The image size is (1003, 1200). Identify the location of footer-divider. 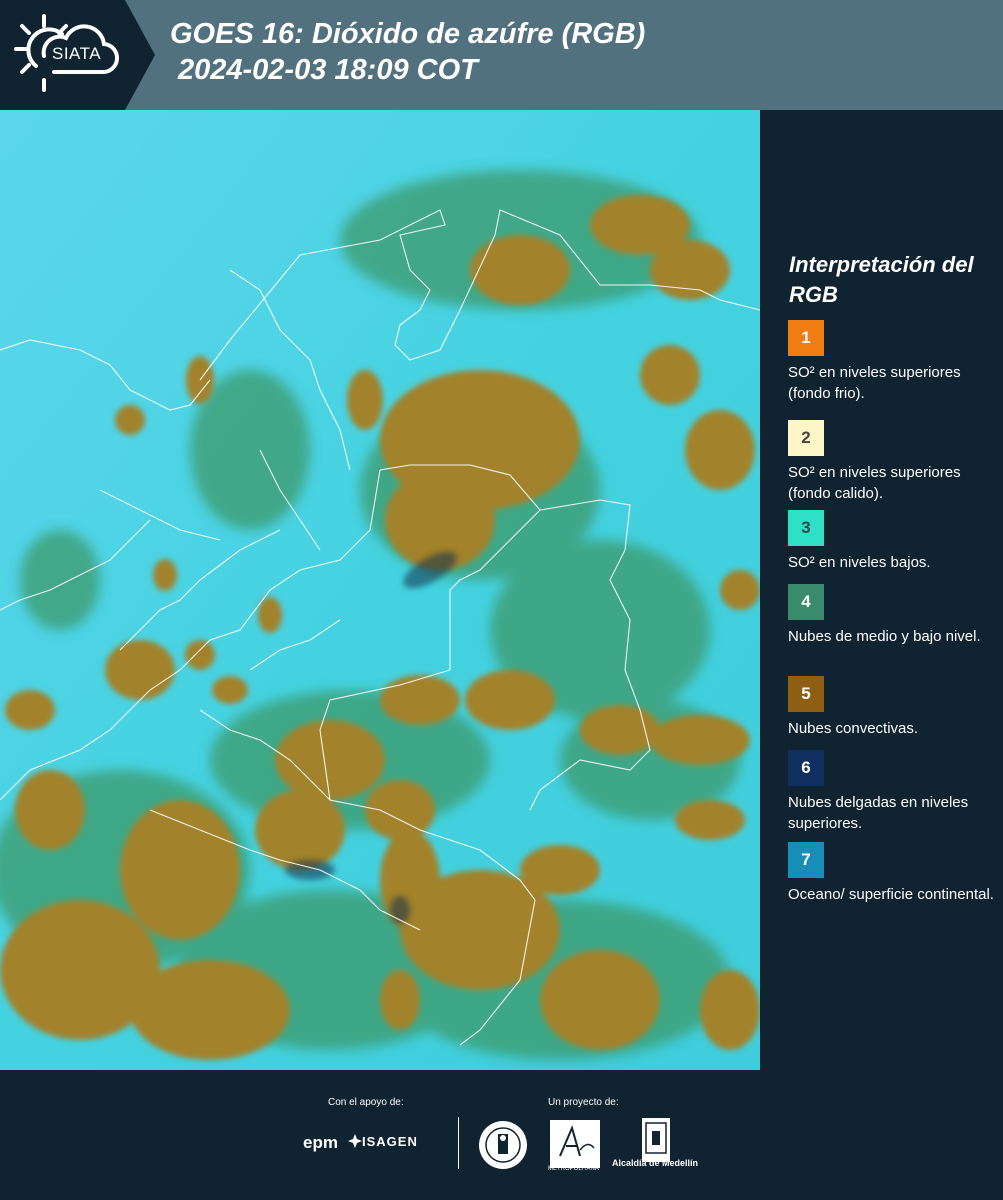
(458, 1143).